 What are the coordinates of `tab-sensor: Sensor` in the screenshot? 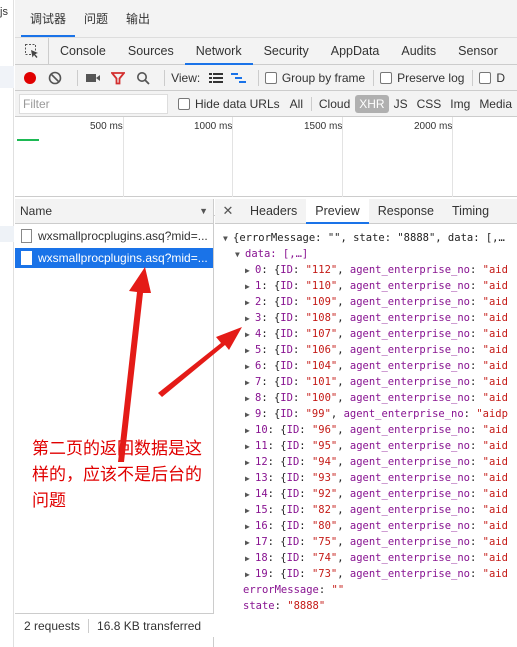 It's located at (478, 51).